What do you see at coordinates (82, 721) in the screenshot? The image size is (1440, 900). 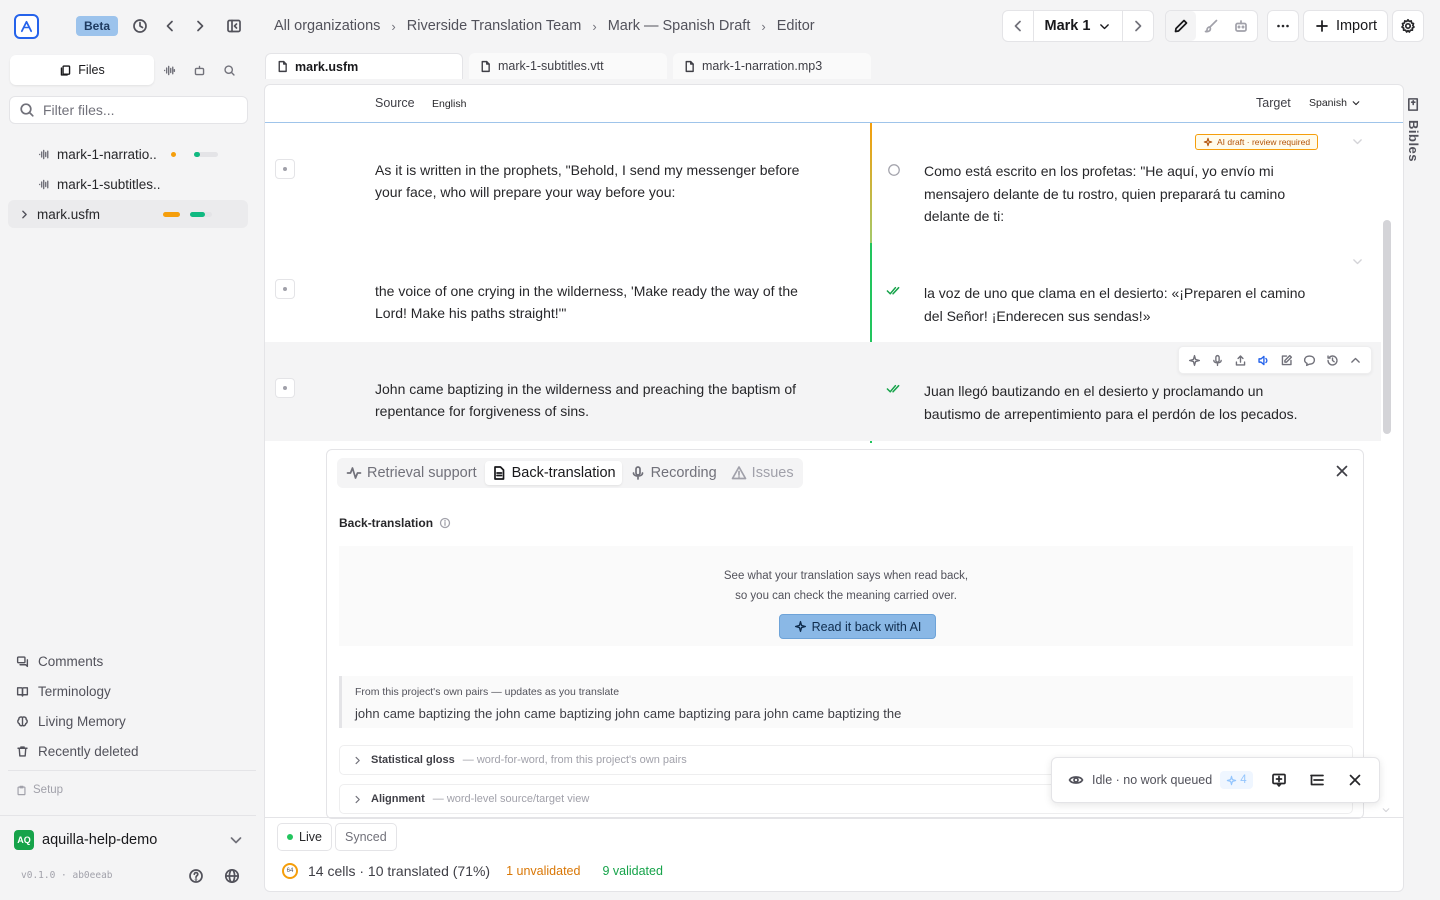 I see `sidebar-item-label: Living Memory` at bounding box center [82, 721].